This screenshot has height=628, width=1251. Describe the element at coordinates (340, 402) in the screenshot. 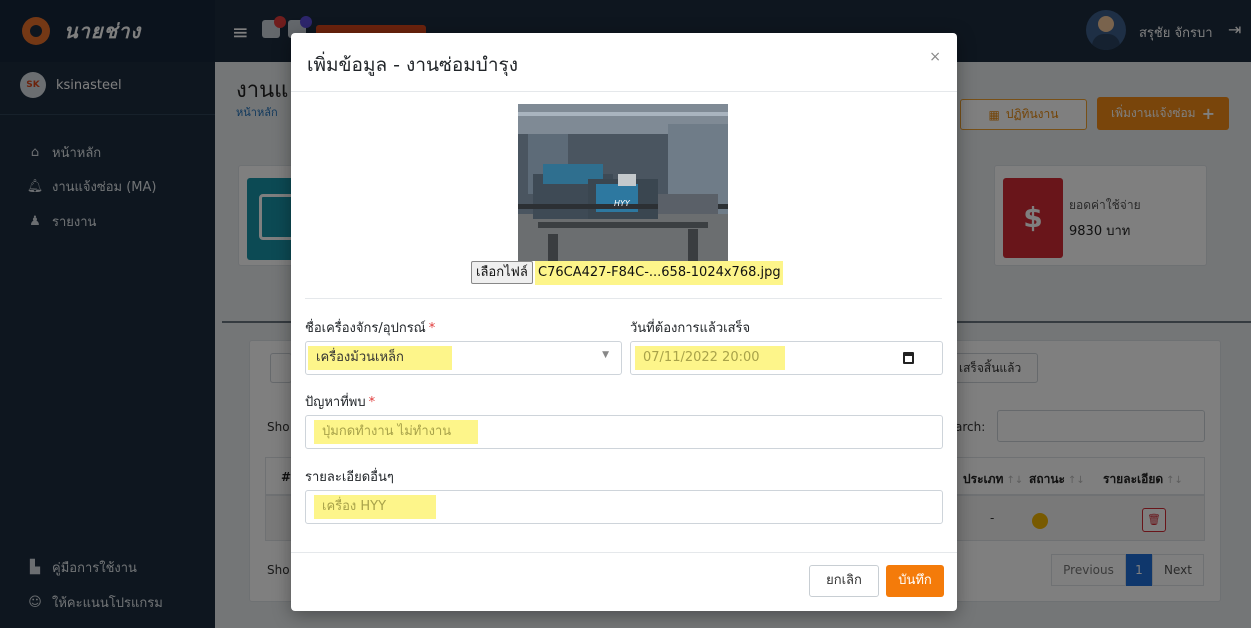

I see `problem-label: ปัญหาที่พบ *` at that location.